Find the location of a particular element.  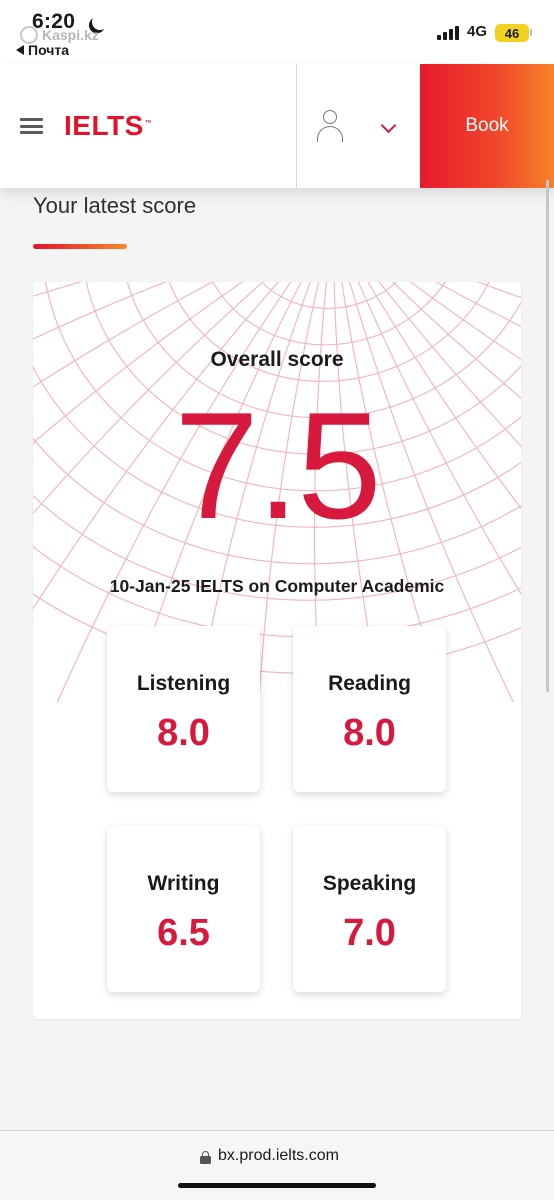

scrollbar is located at coordinates (547, 436).